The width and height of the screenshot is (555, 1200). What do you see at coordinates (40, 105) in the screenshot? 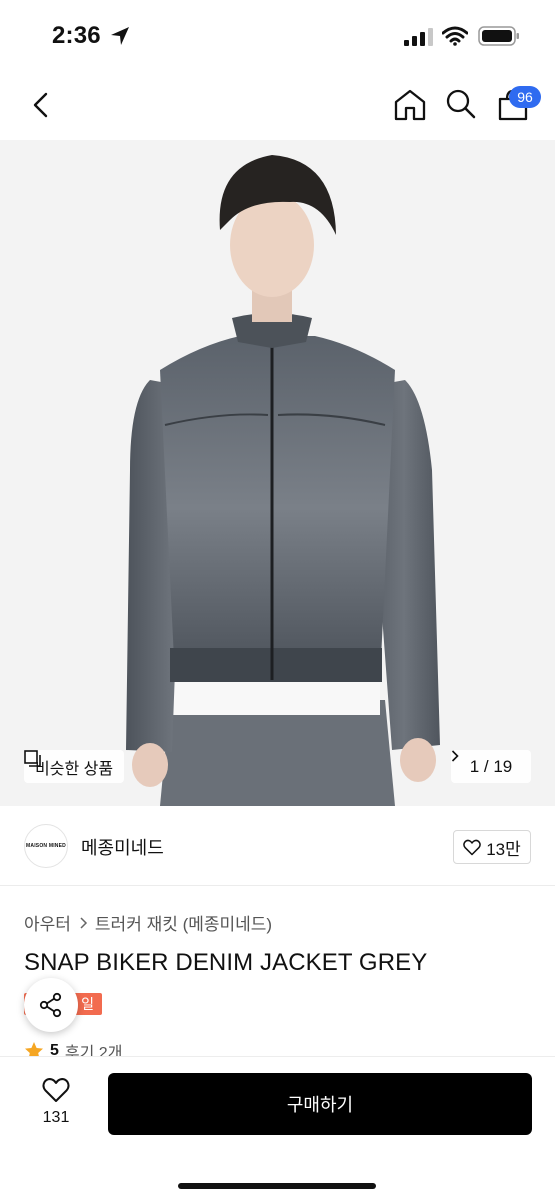
I see `back-chevron-icon` at bounding box center [40, 105].